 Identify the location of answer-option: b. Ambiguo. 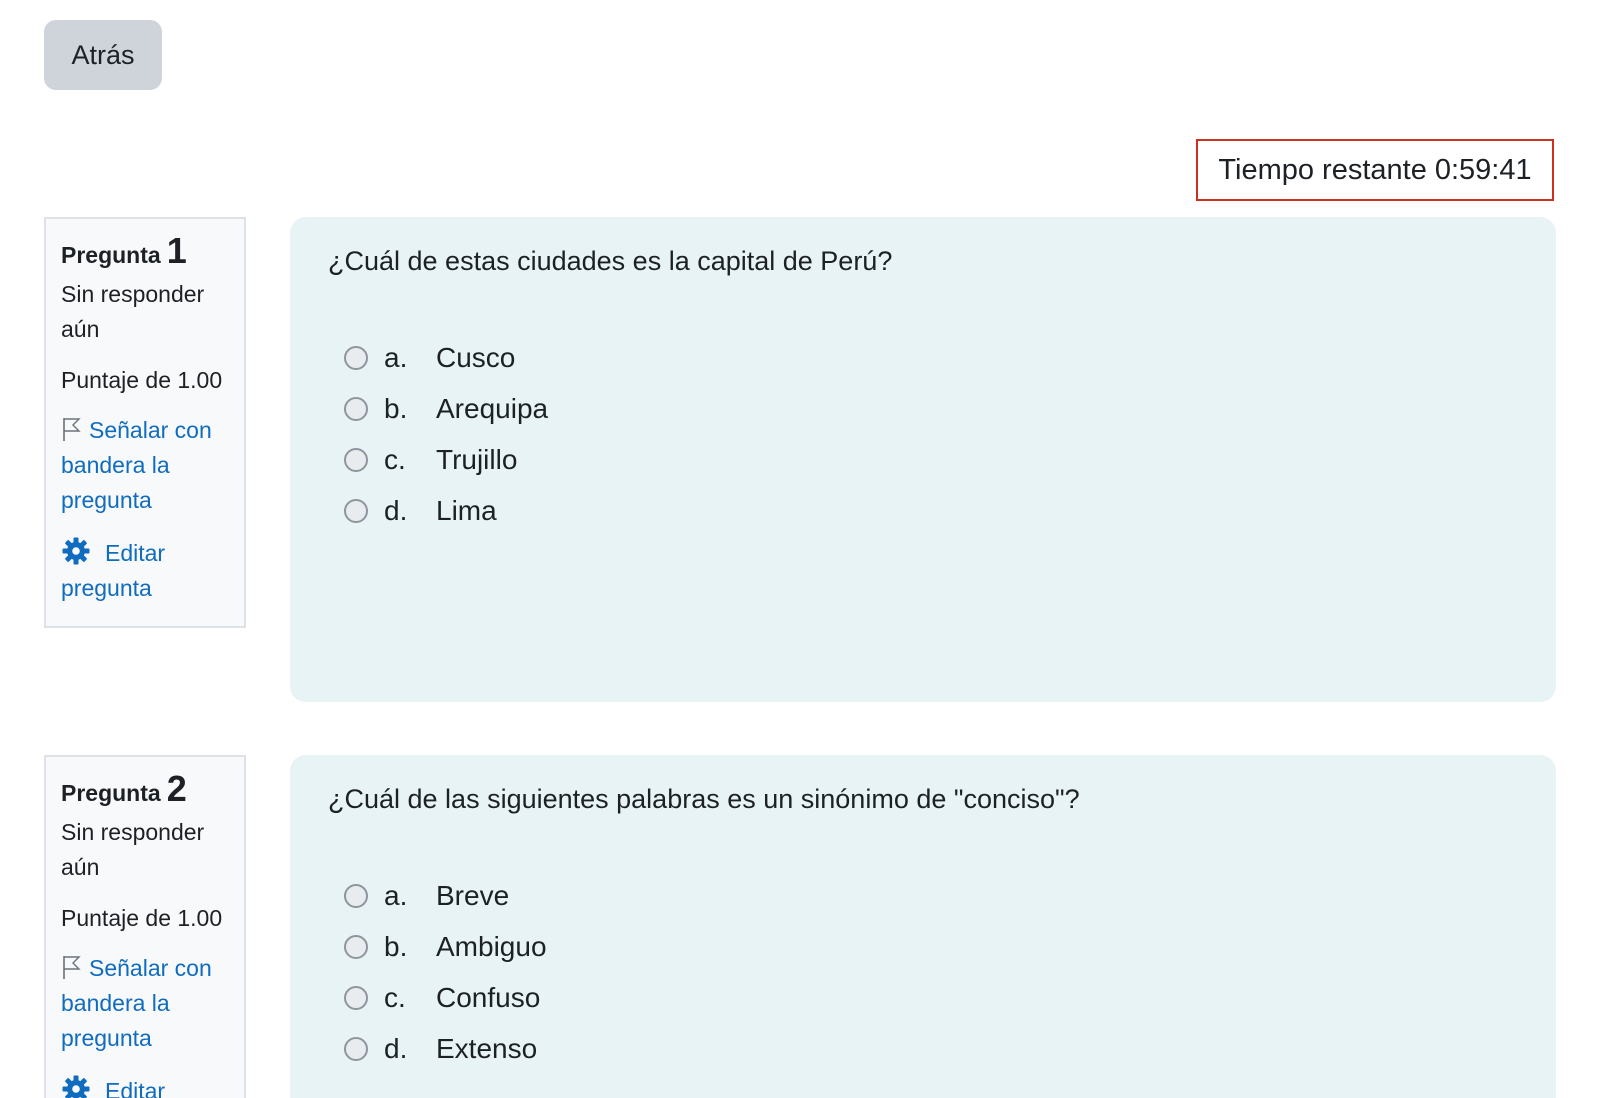
(931, 946).